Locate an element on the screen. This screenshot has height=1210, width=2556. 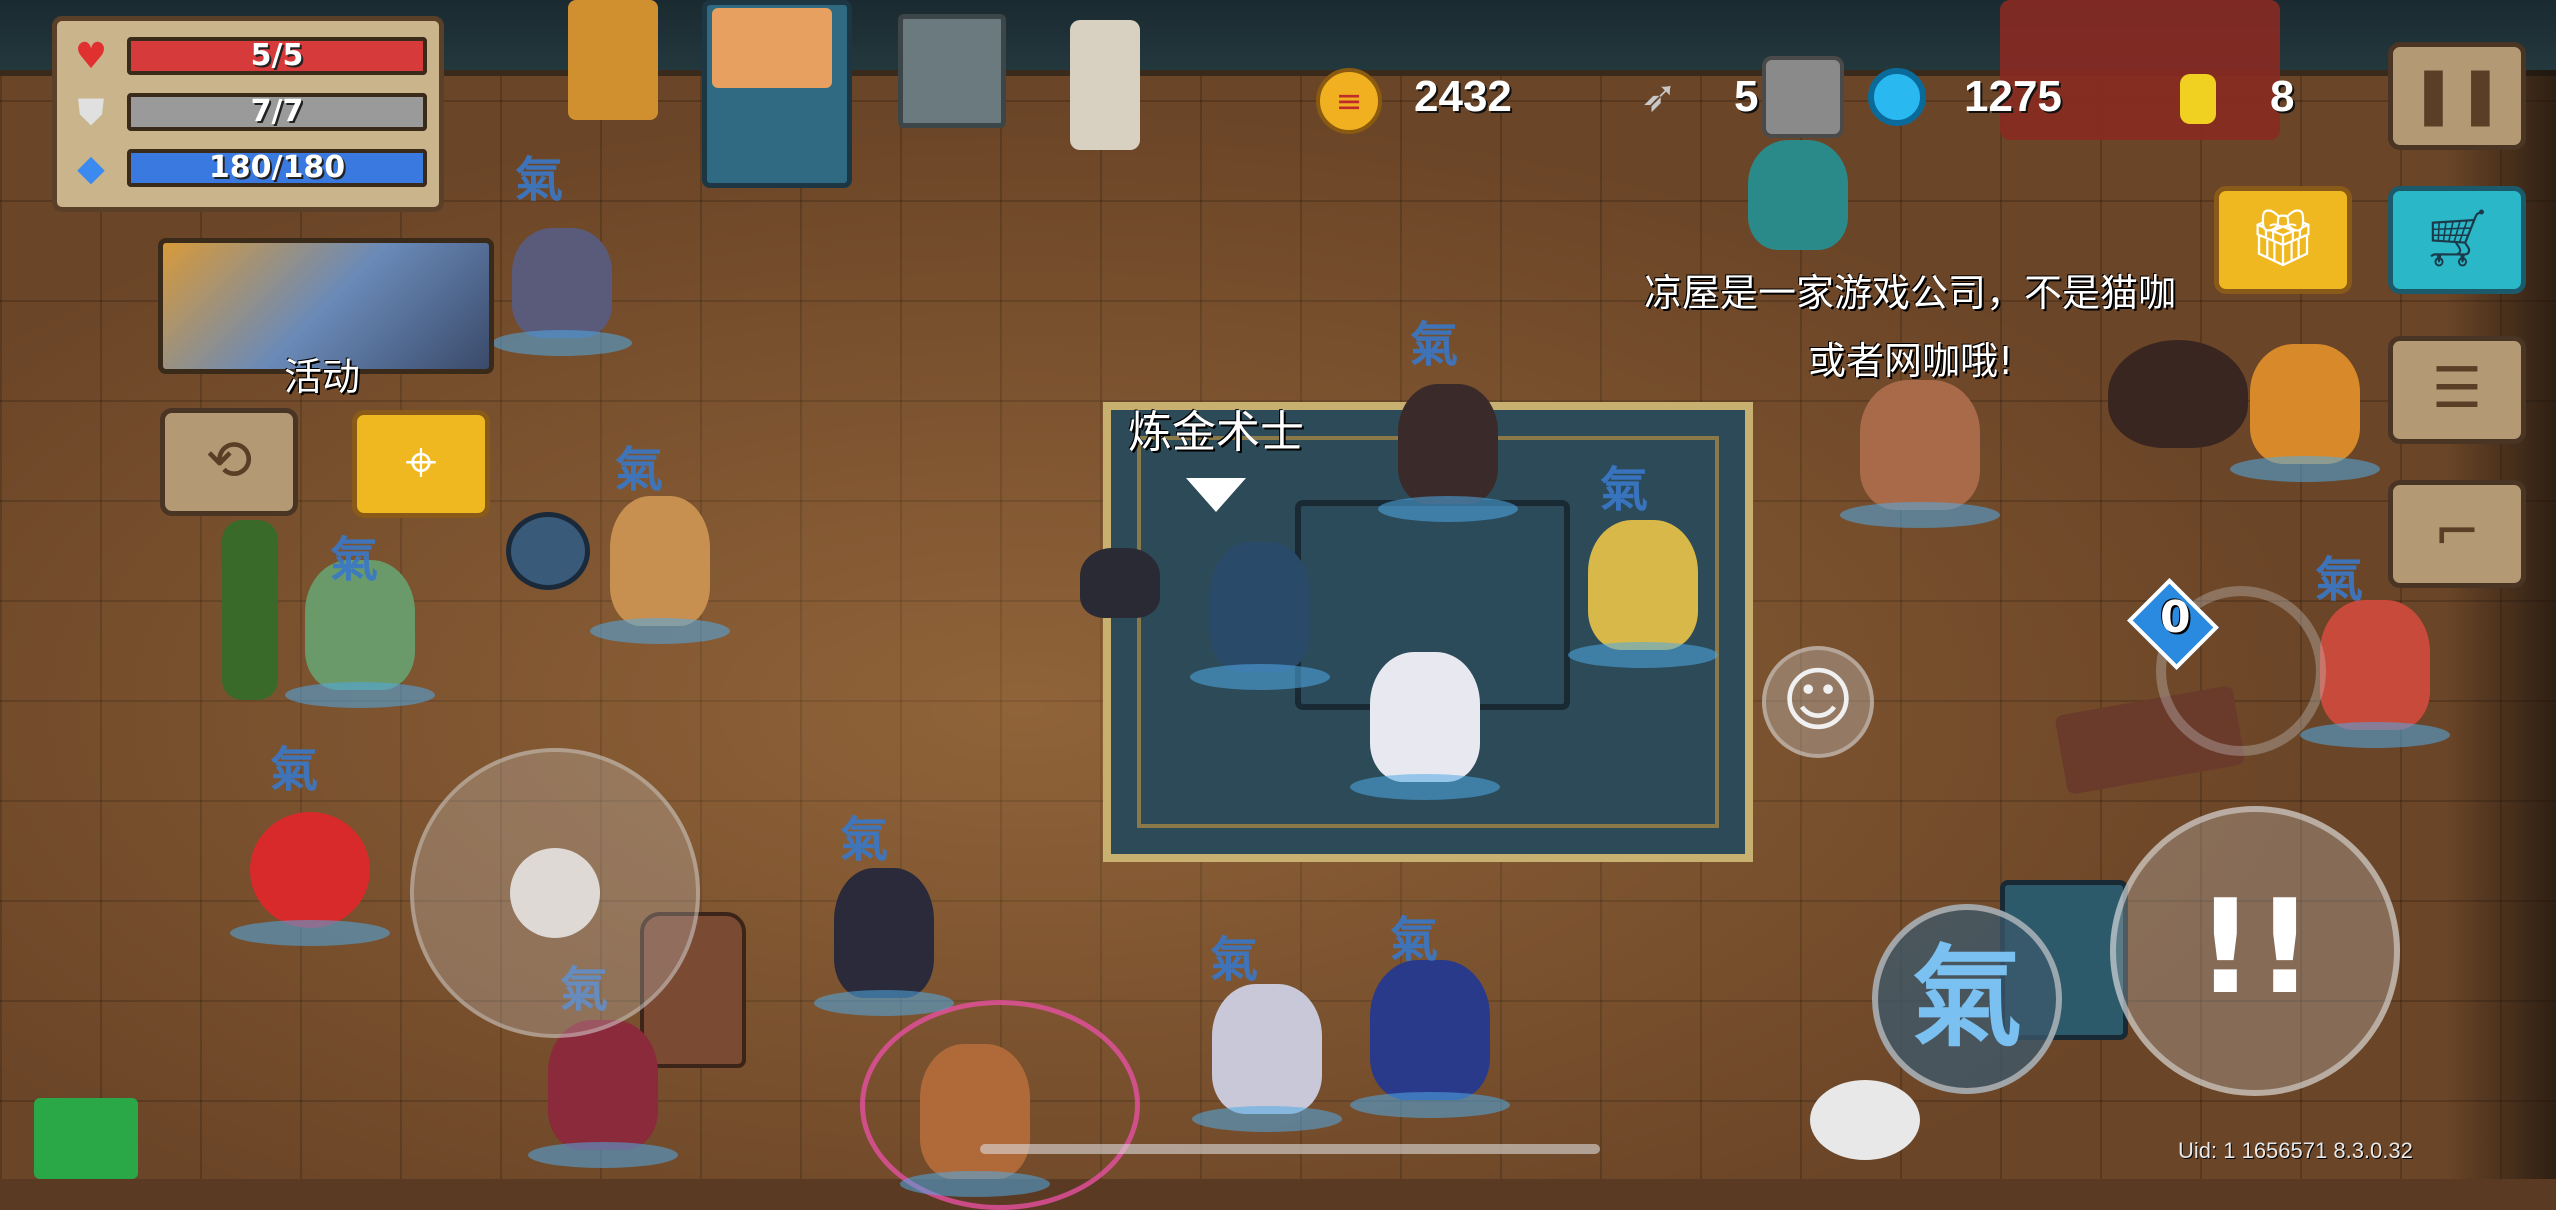
green-bin is located at coordinates (86, 1138).